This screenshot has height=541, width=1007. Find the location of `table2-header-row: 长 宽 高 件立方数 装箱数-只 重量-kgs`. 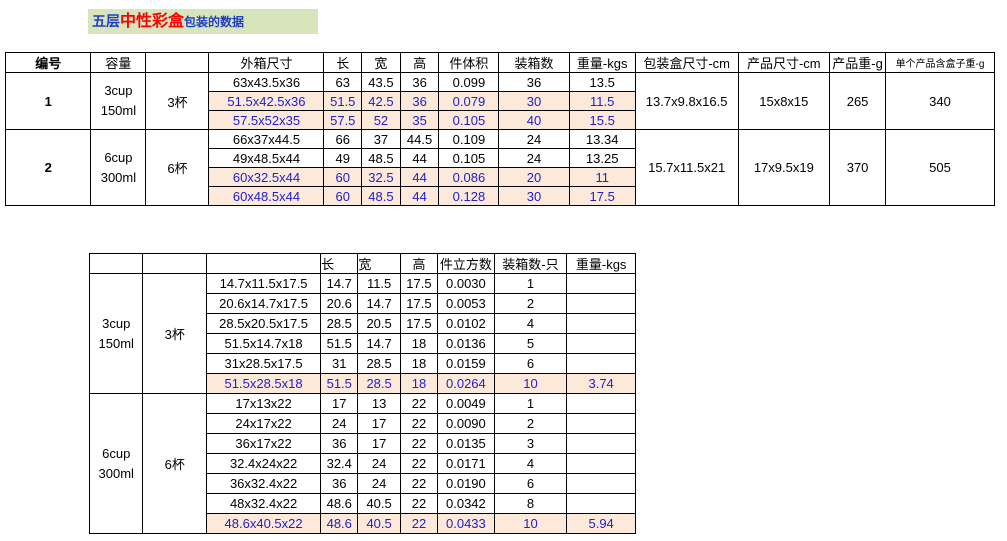

table2-header-row: 长 宽 高 件立方数 装箱数-只 重量-kgs is located at coordinates (362, 263).